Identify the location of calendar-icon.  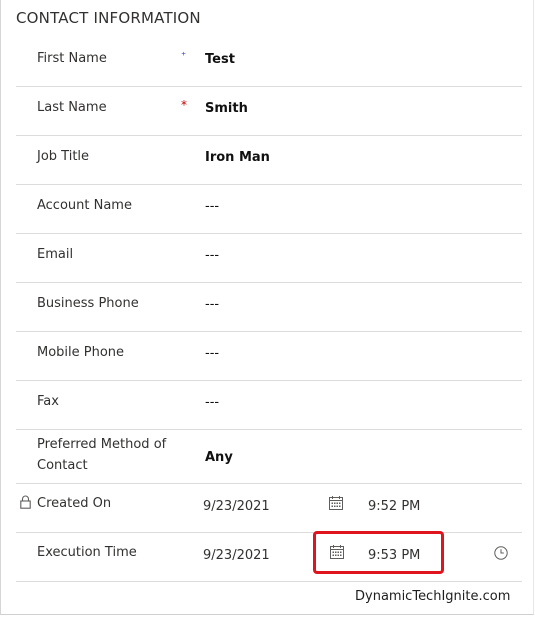
(336, 503).